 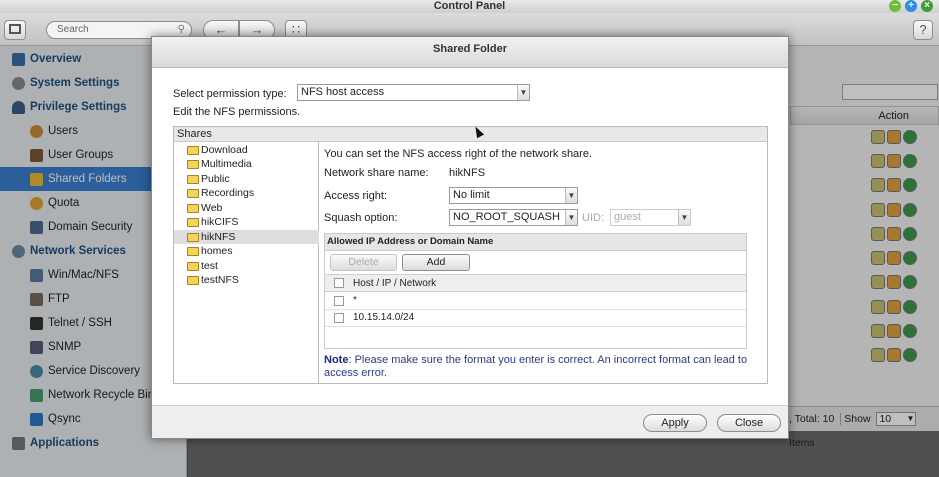 What do you see at coordinates (246, 208) in the screenshot?
I see `folder-item: Web` at bounding box center [246, 208].